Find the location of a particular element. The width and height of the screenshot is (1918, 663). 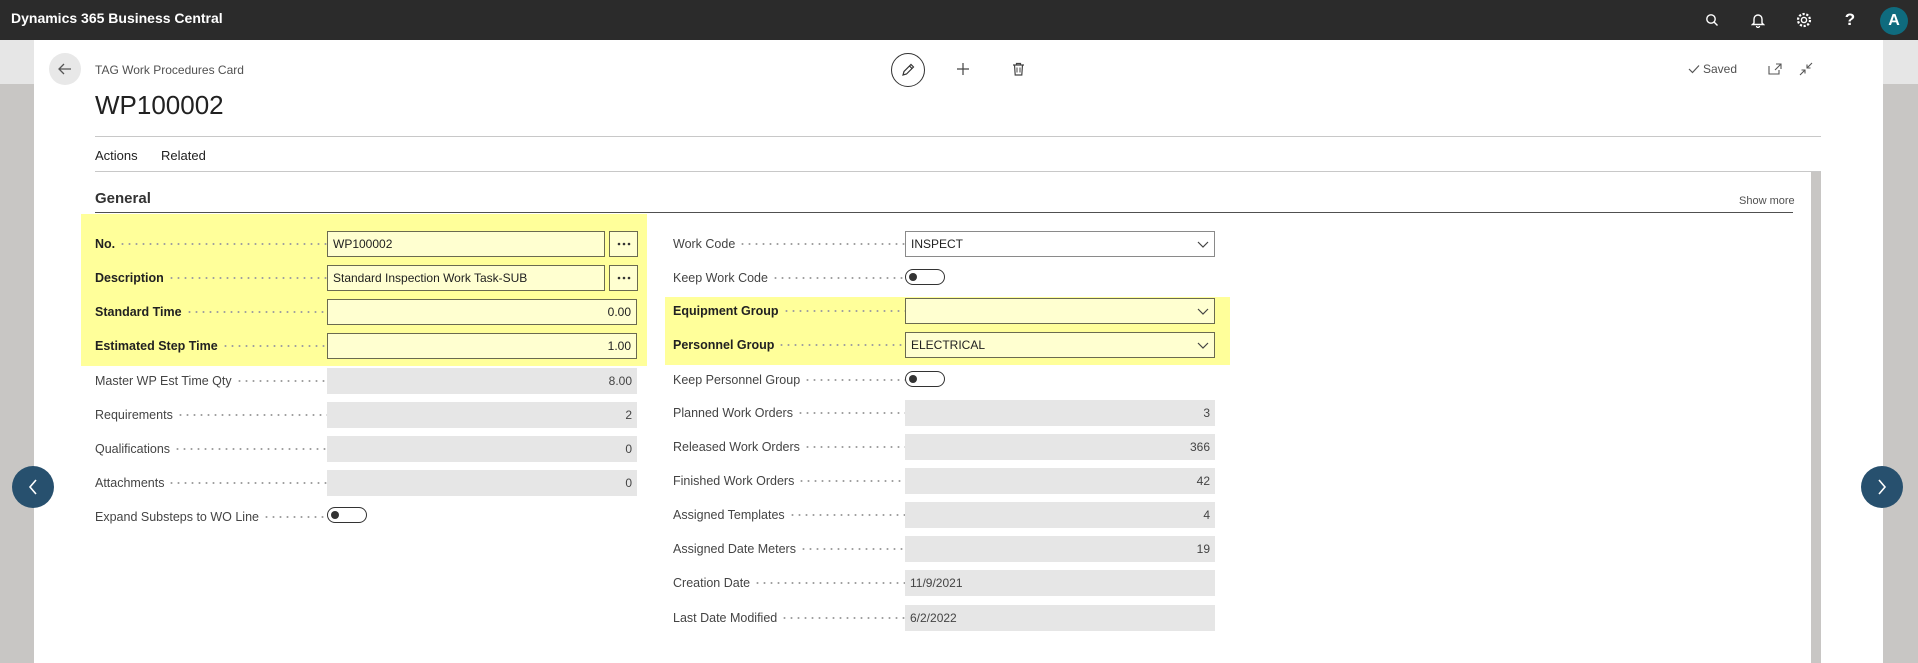

label-estimated-step-time: Estimated Step Time is located at coordinates (211, 346).